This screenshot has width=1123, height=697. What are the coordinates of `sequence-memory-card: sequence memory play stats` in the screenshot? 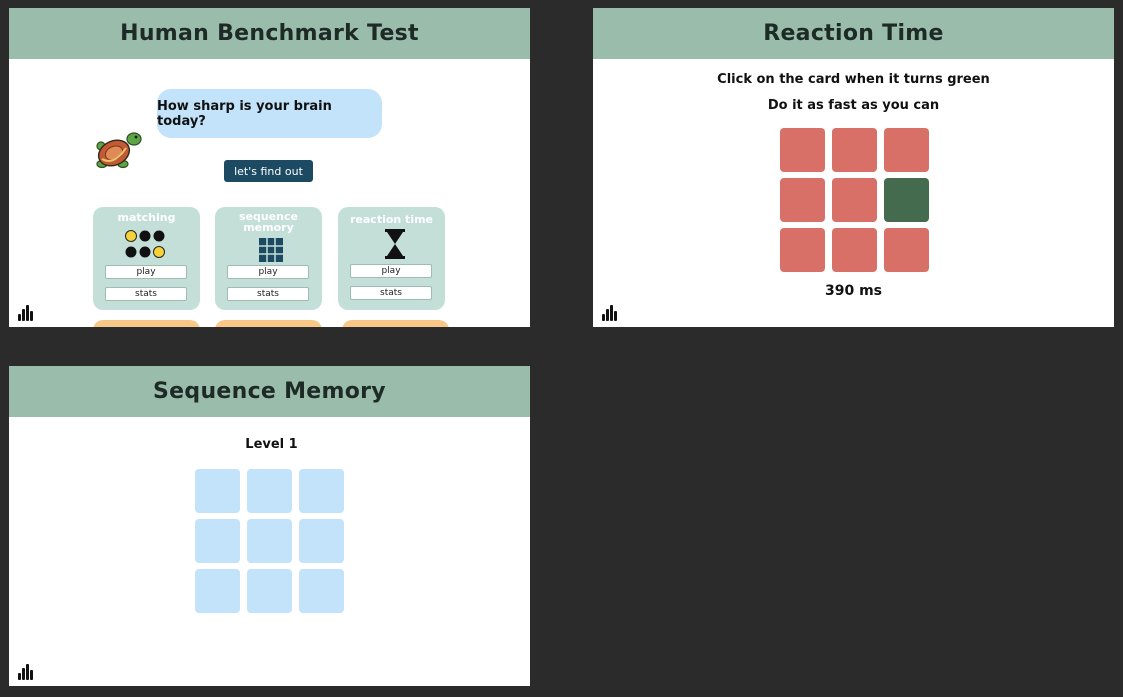 It's located at (268, 258).